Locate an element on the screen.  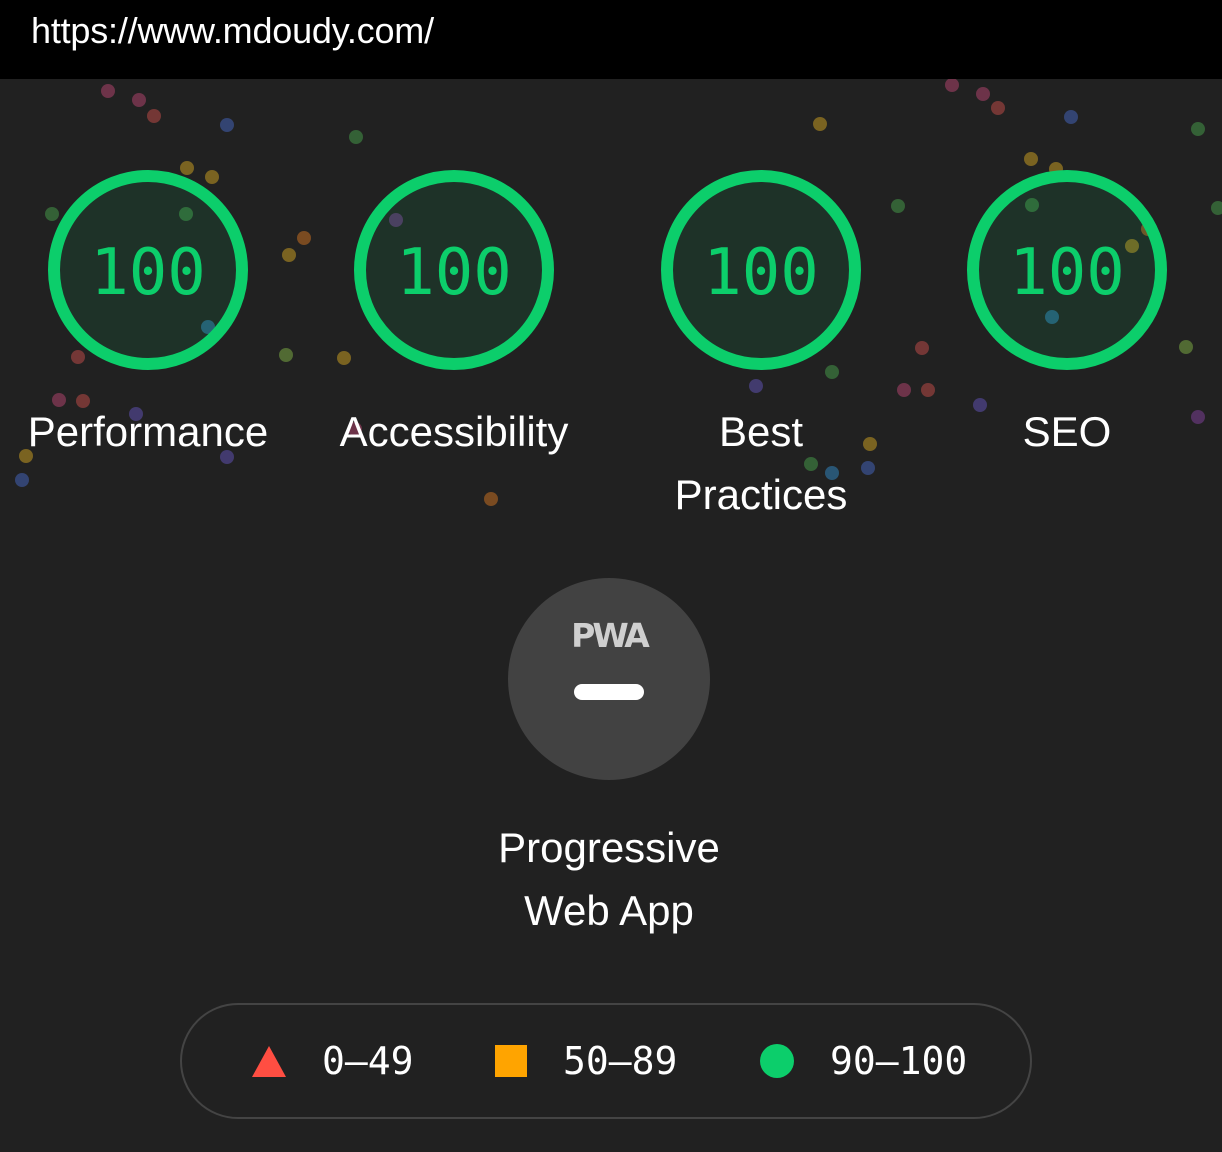
legend-range-pass: 90–100 is located at coordinates (899, 1061).